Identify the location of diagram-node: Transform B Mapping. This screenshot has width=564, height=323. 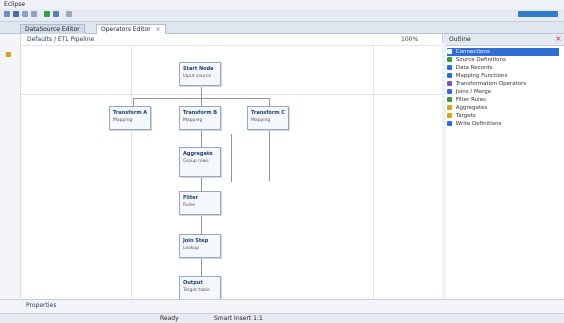
(200, 118).